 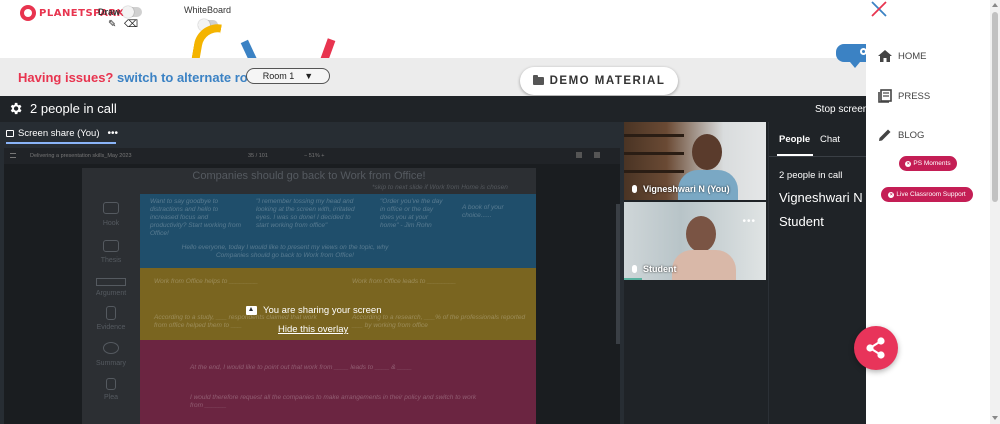 What do you see at coordinates (111, 293) in the screenshot?
I see `category-argument: Argument` at bounding box center [111, 293].